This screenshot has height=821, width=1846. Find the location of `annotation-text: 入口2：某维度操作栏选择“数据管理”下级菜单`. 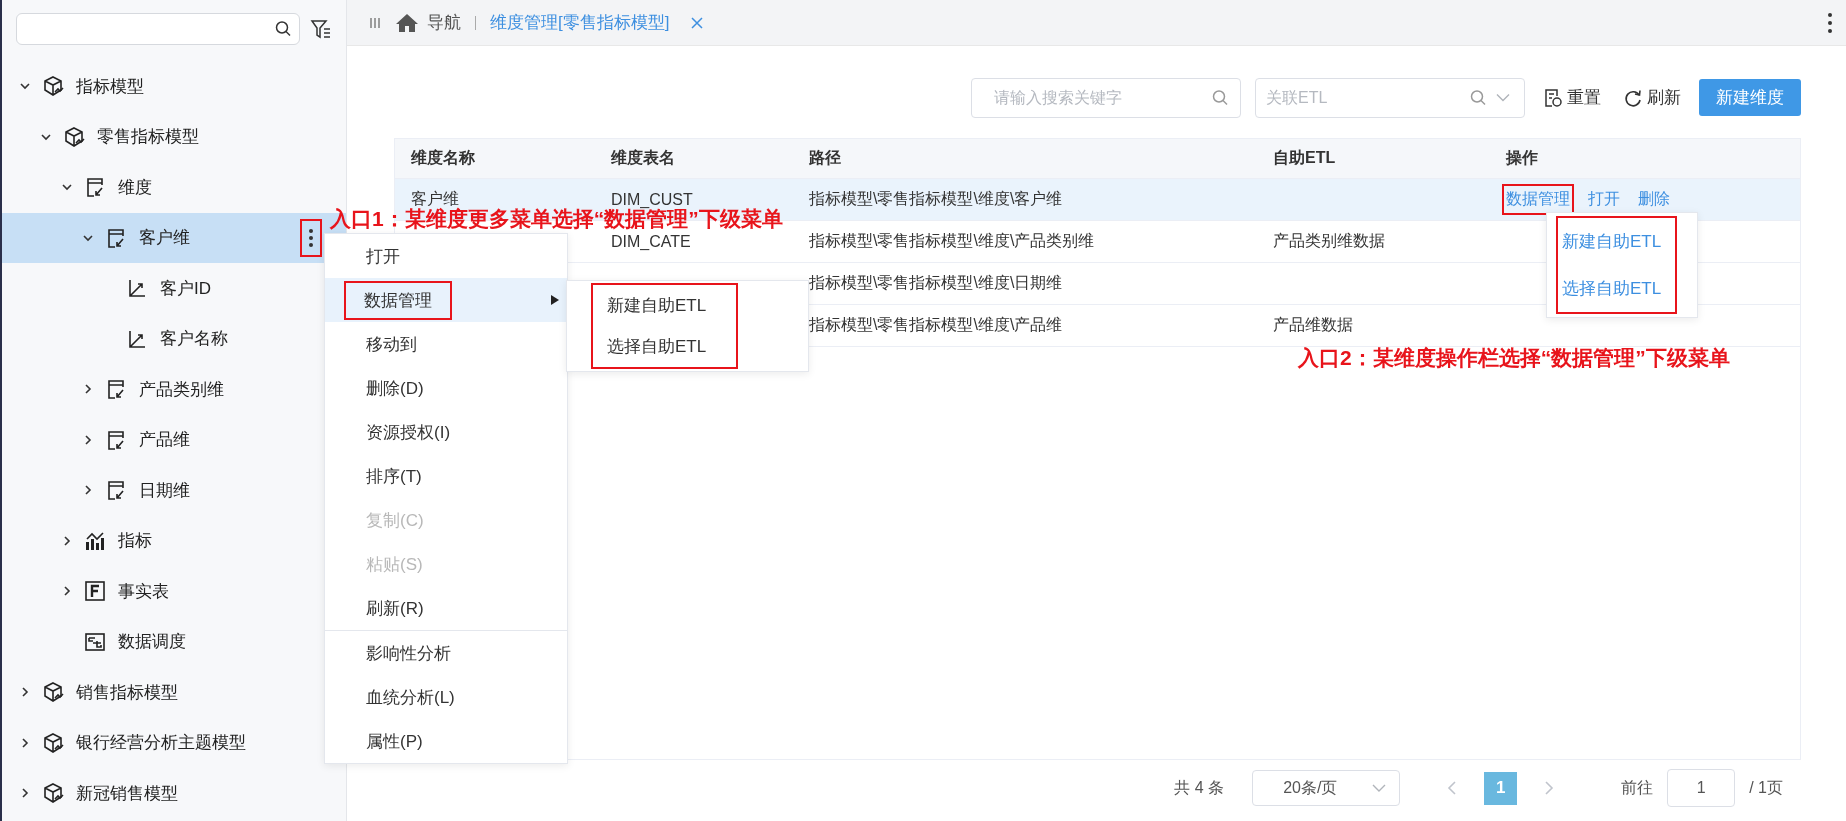

annotation-text: 入口2：某维度操作栏选择“数据管理”下级菜单 is located at coordinates (1514, 358).